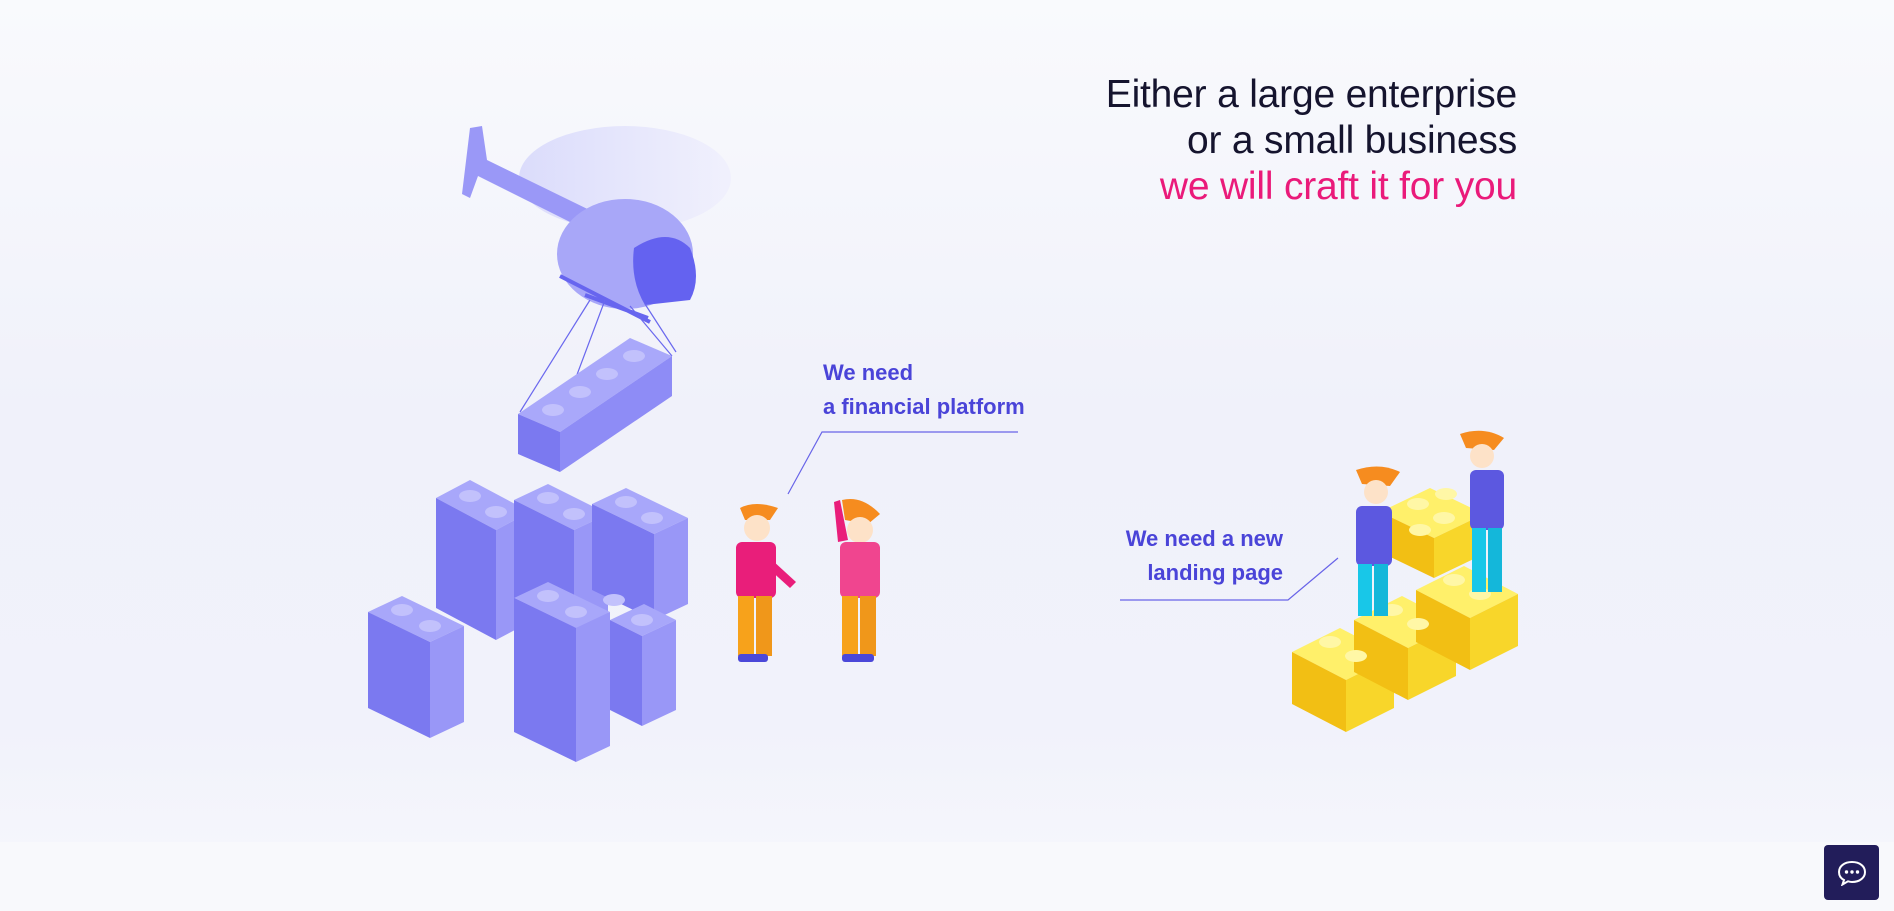 This screenshot has height=911, width=1894. What do you see at coordinates (924, 390) in the screenshot?
I see `callout-financial-platform: We need a financial platform` at bounding box center [924, 390].